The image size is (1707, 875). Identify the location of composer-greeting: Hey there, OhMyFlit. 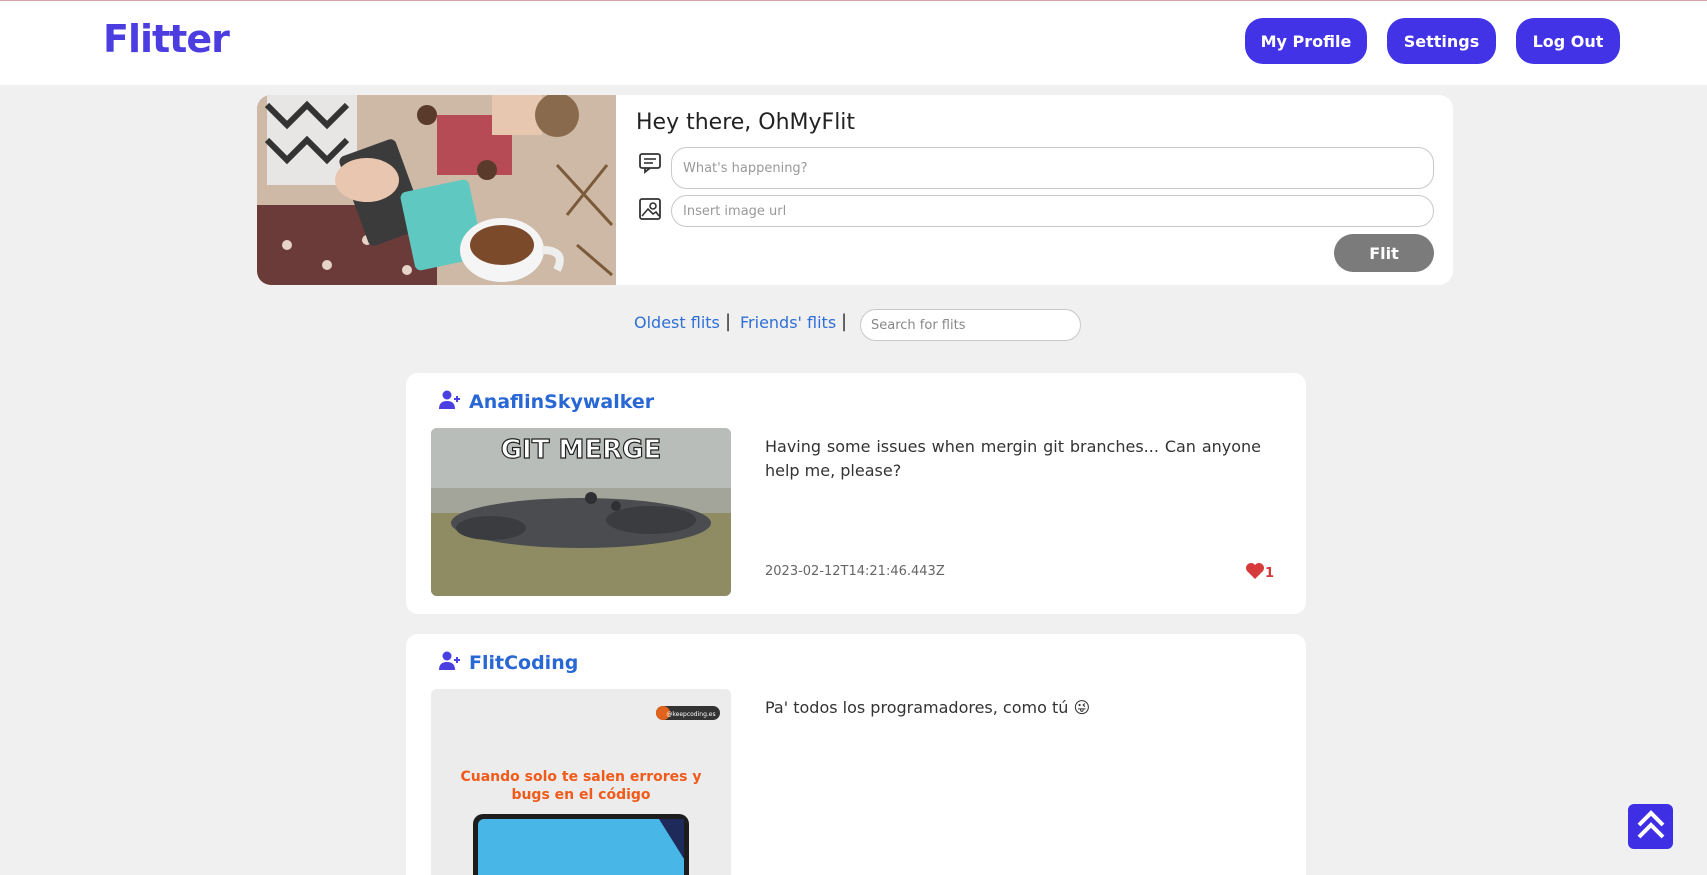
(746, 122).